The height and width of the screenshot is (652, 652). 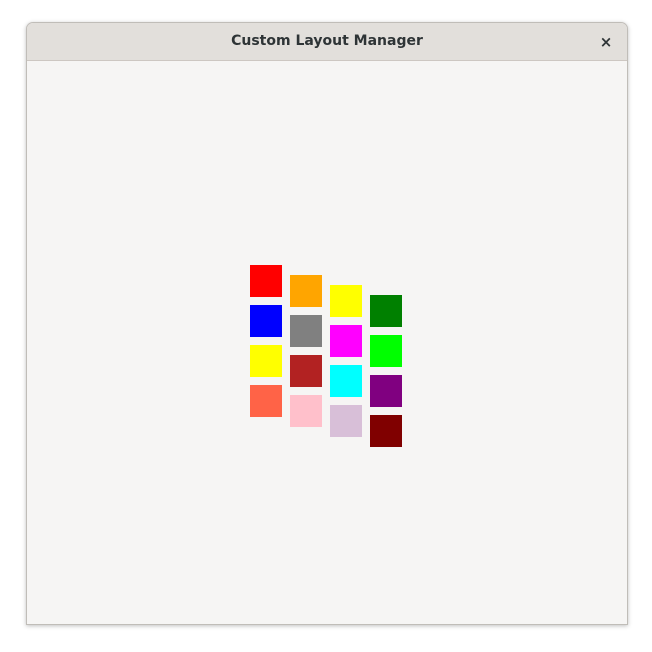 I want to click on swatch-red, so click(x=266, y=281).